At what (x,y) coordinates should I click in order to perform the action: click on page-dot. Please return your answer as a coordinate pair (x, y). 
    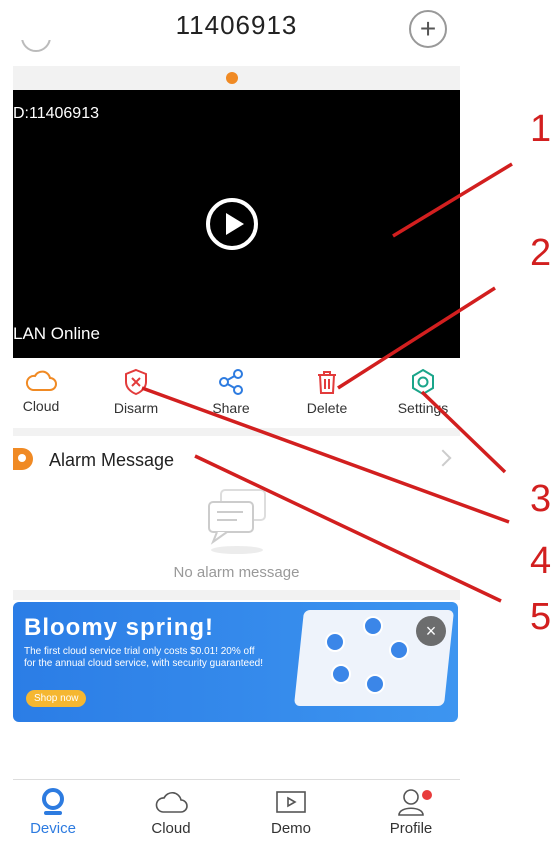
    Looking at the image, I should click on (232, 78).